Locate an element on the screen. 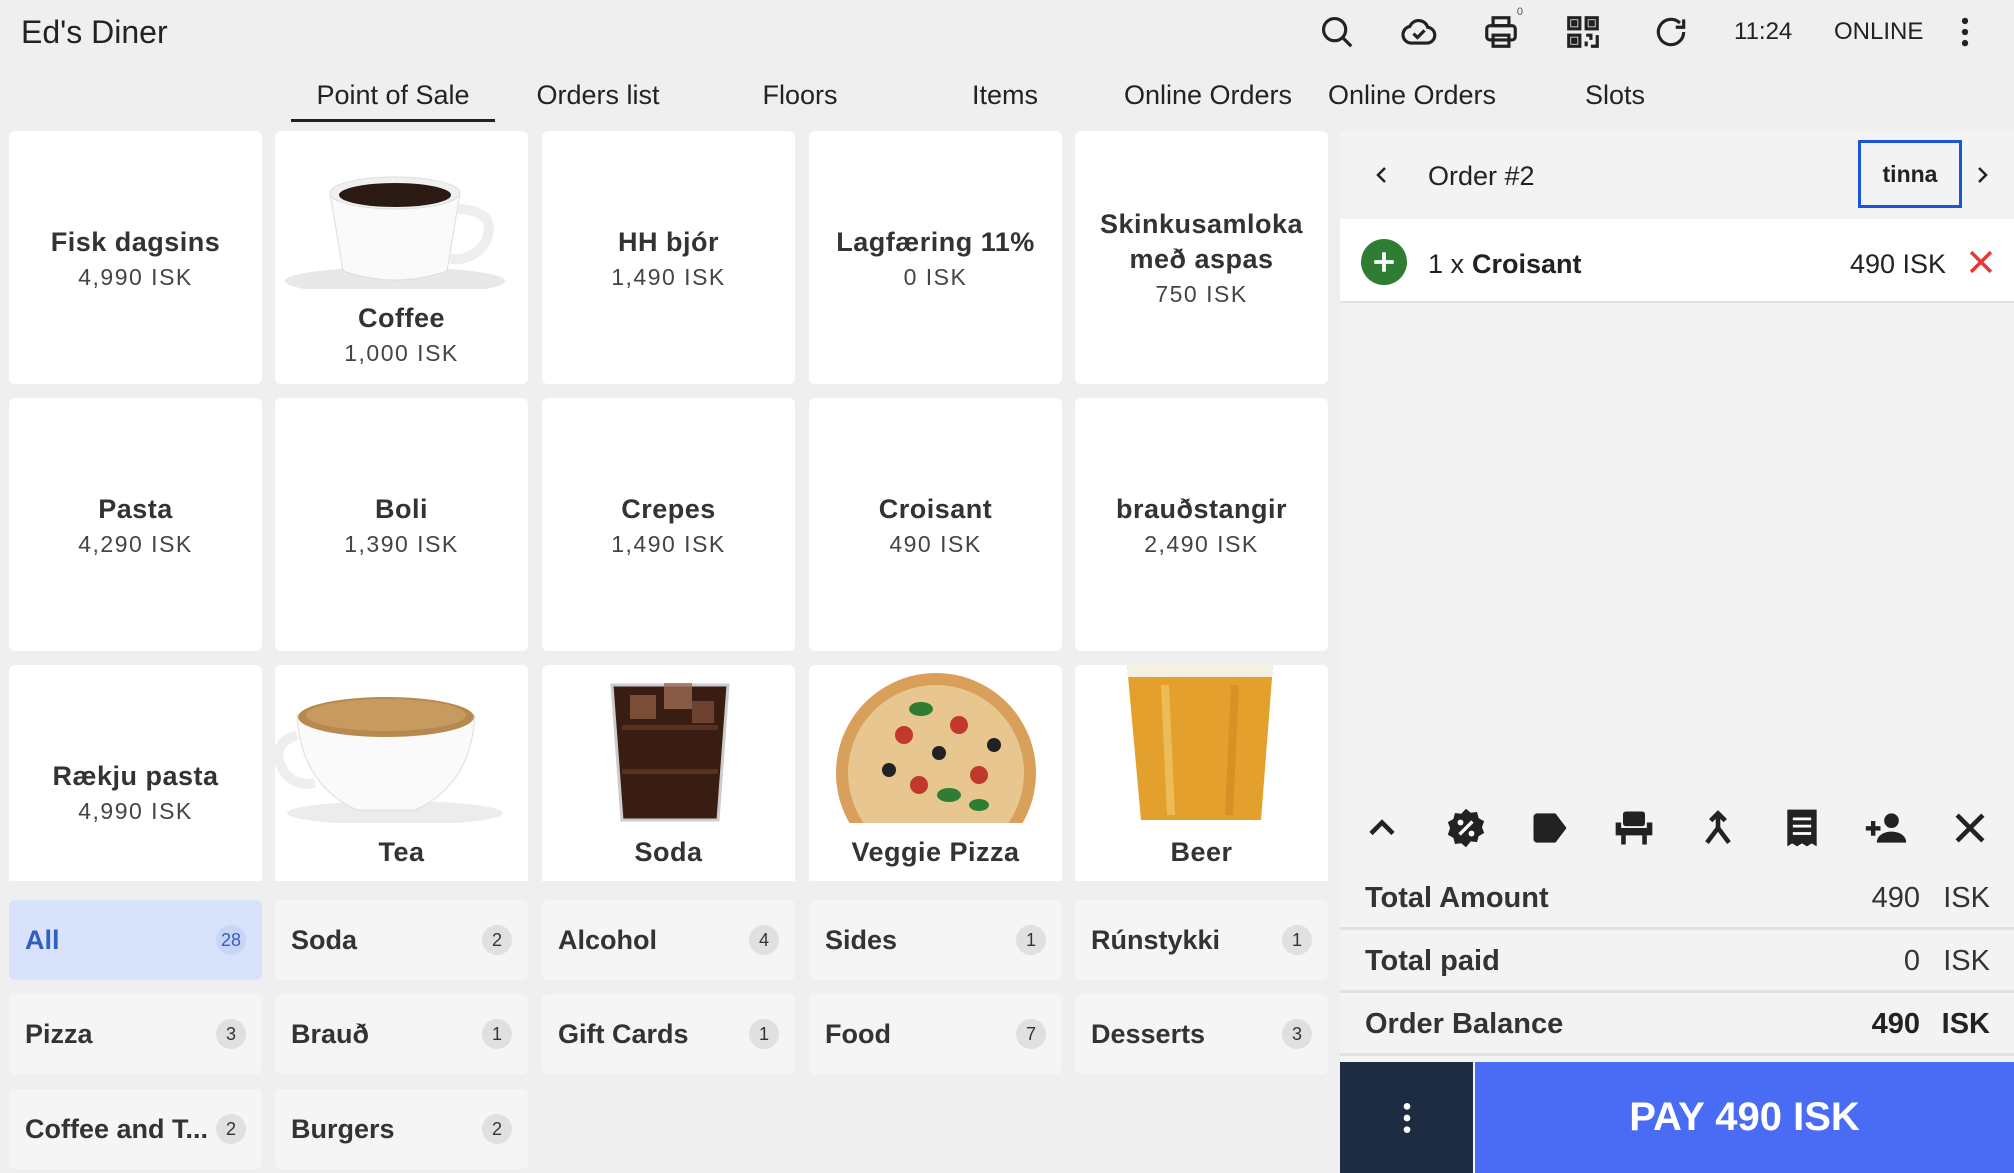 This screenshot has width=2014, height=1173. cloud-sync-icon is located at coordinates (1419, 32).